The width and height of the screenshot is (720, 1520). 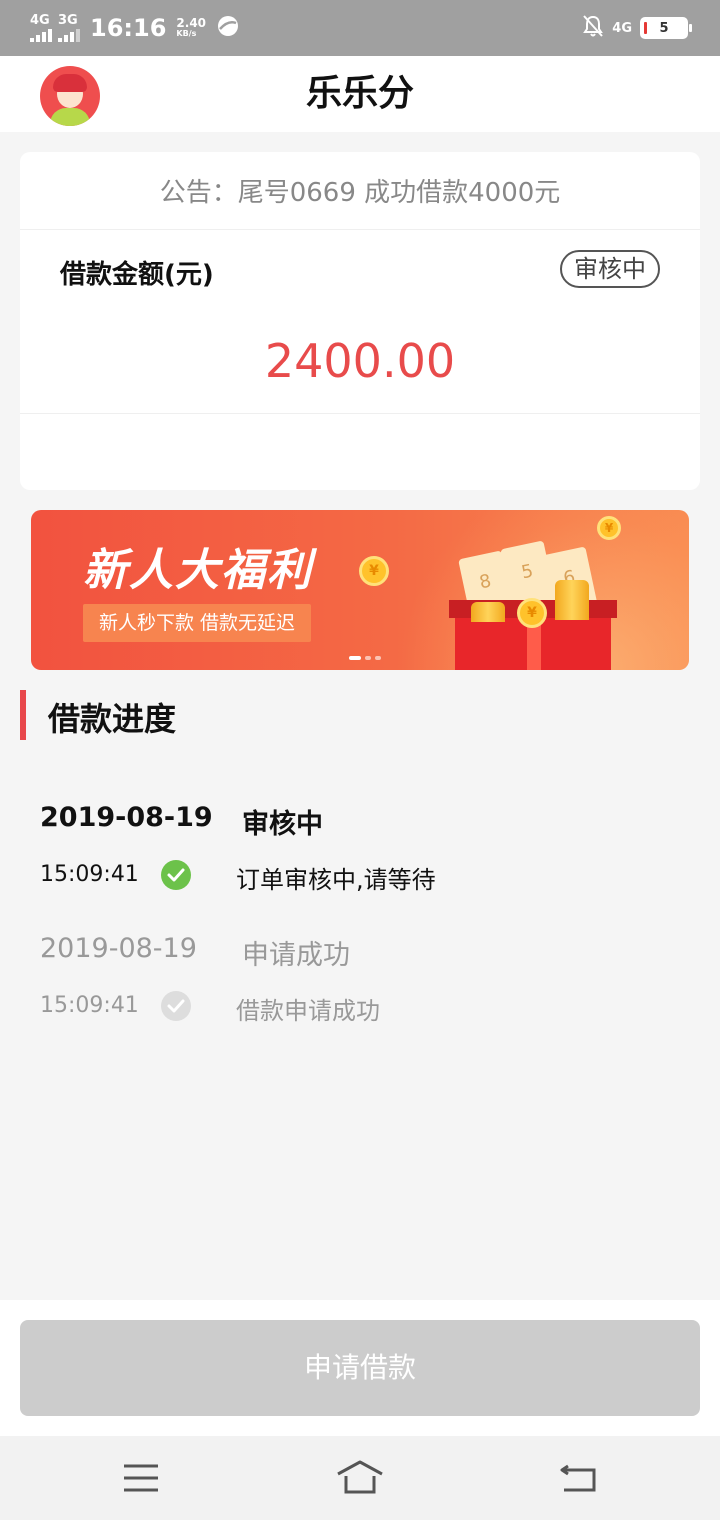 I want to click on apply-loan-button: 申请借款, so click(x=360, y=1368).